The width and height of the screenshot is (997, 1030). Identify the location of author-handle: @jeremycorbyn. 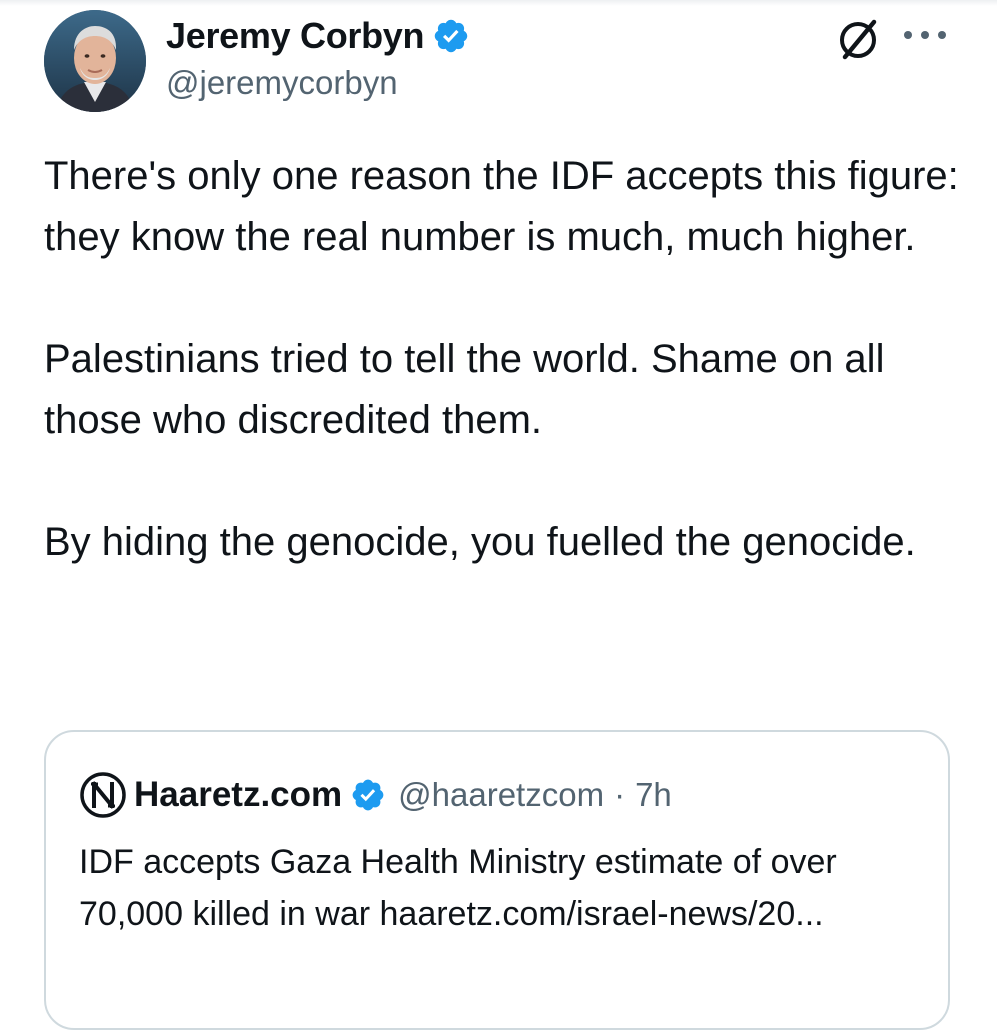
(282, 83).